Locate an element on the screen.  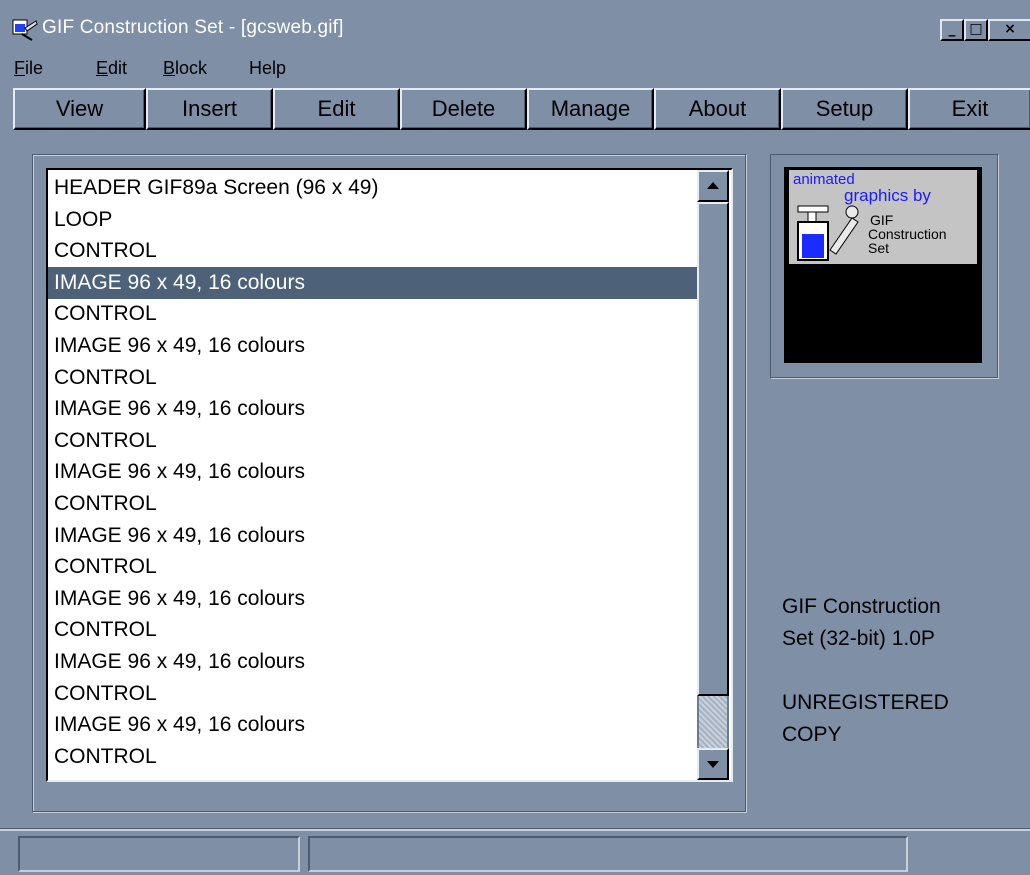
arrow-up-icon is located at coordinates (713, 185).